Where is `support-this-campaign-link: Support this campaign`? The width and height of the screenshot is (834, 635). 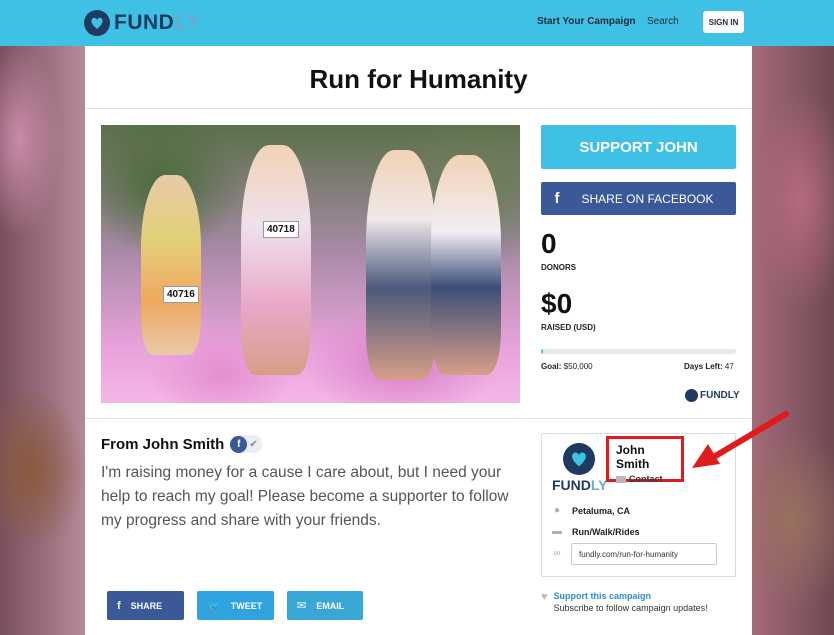
support-this-campaign-link: Support this campaign is located at coordinates (631, 596).